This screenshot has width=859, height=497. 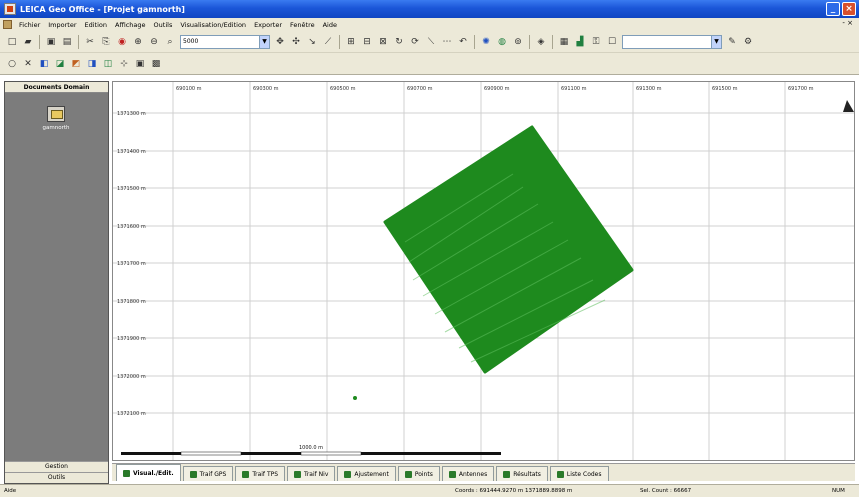 I want to click on settings-icon: ⚙, so click(x=748, y=42).